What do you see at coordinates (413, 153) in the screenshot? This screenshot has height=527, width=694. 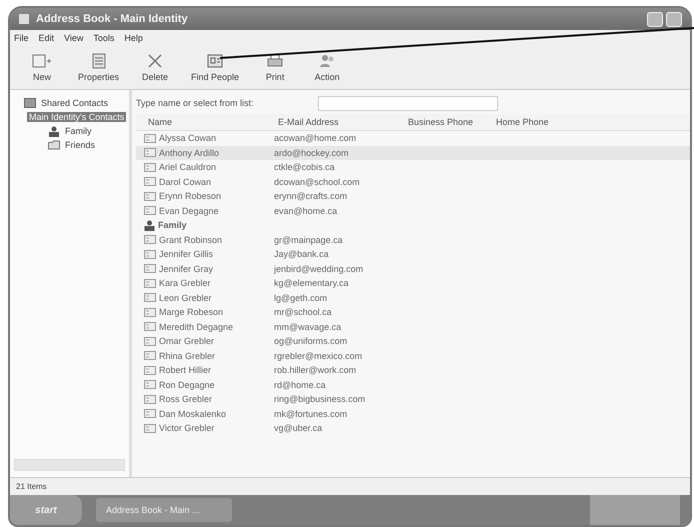 I see `selected-row: Anthony Ardillo ardo@hockey.com` at bounding box center [413, 153].